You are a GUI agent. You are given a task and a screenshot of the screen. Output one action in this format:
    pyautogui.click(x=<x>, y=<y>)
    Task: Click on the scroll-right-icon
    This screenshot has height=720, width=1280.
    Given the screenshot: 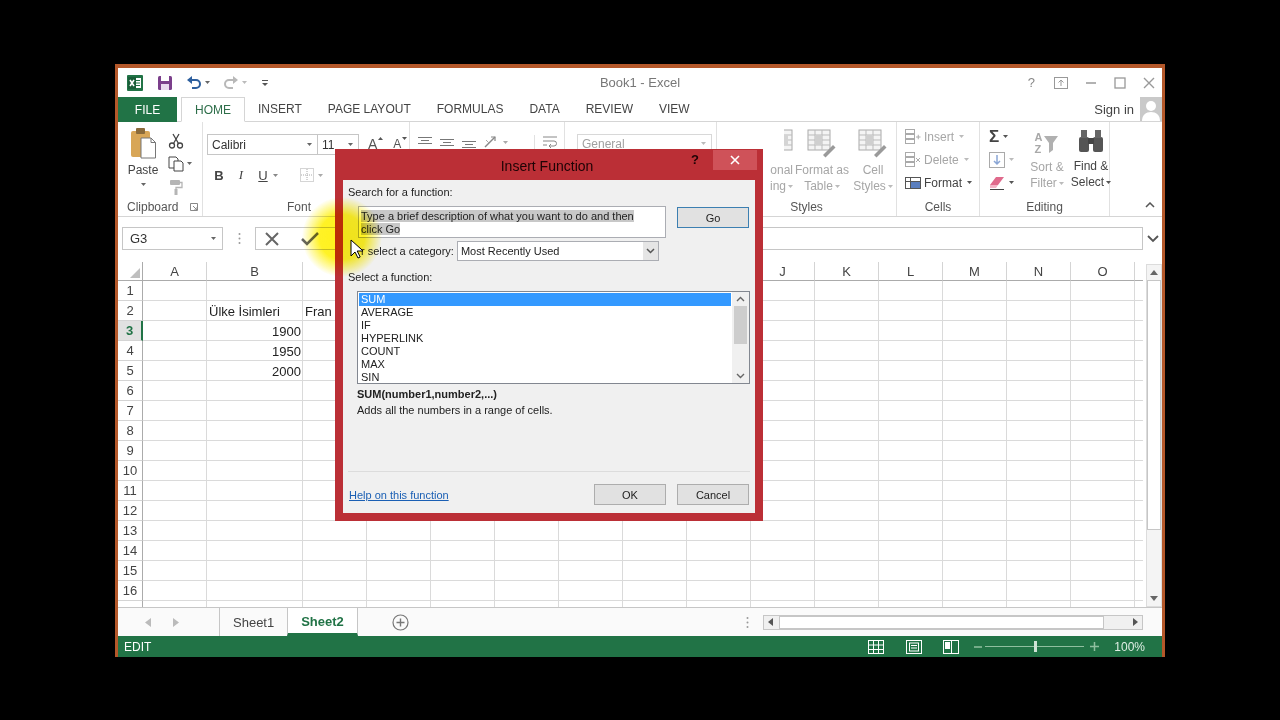 What is the action you would take?
    pyautogui.click(x=1135, y=622)
    